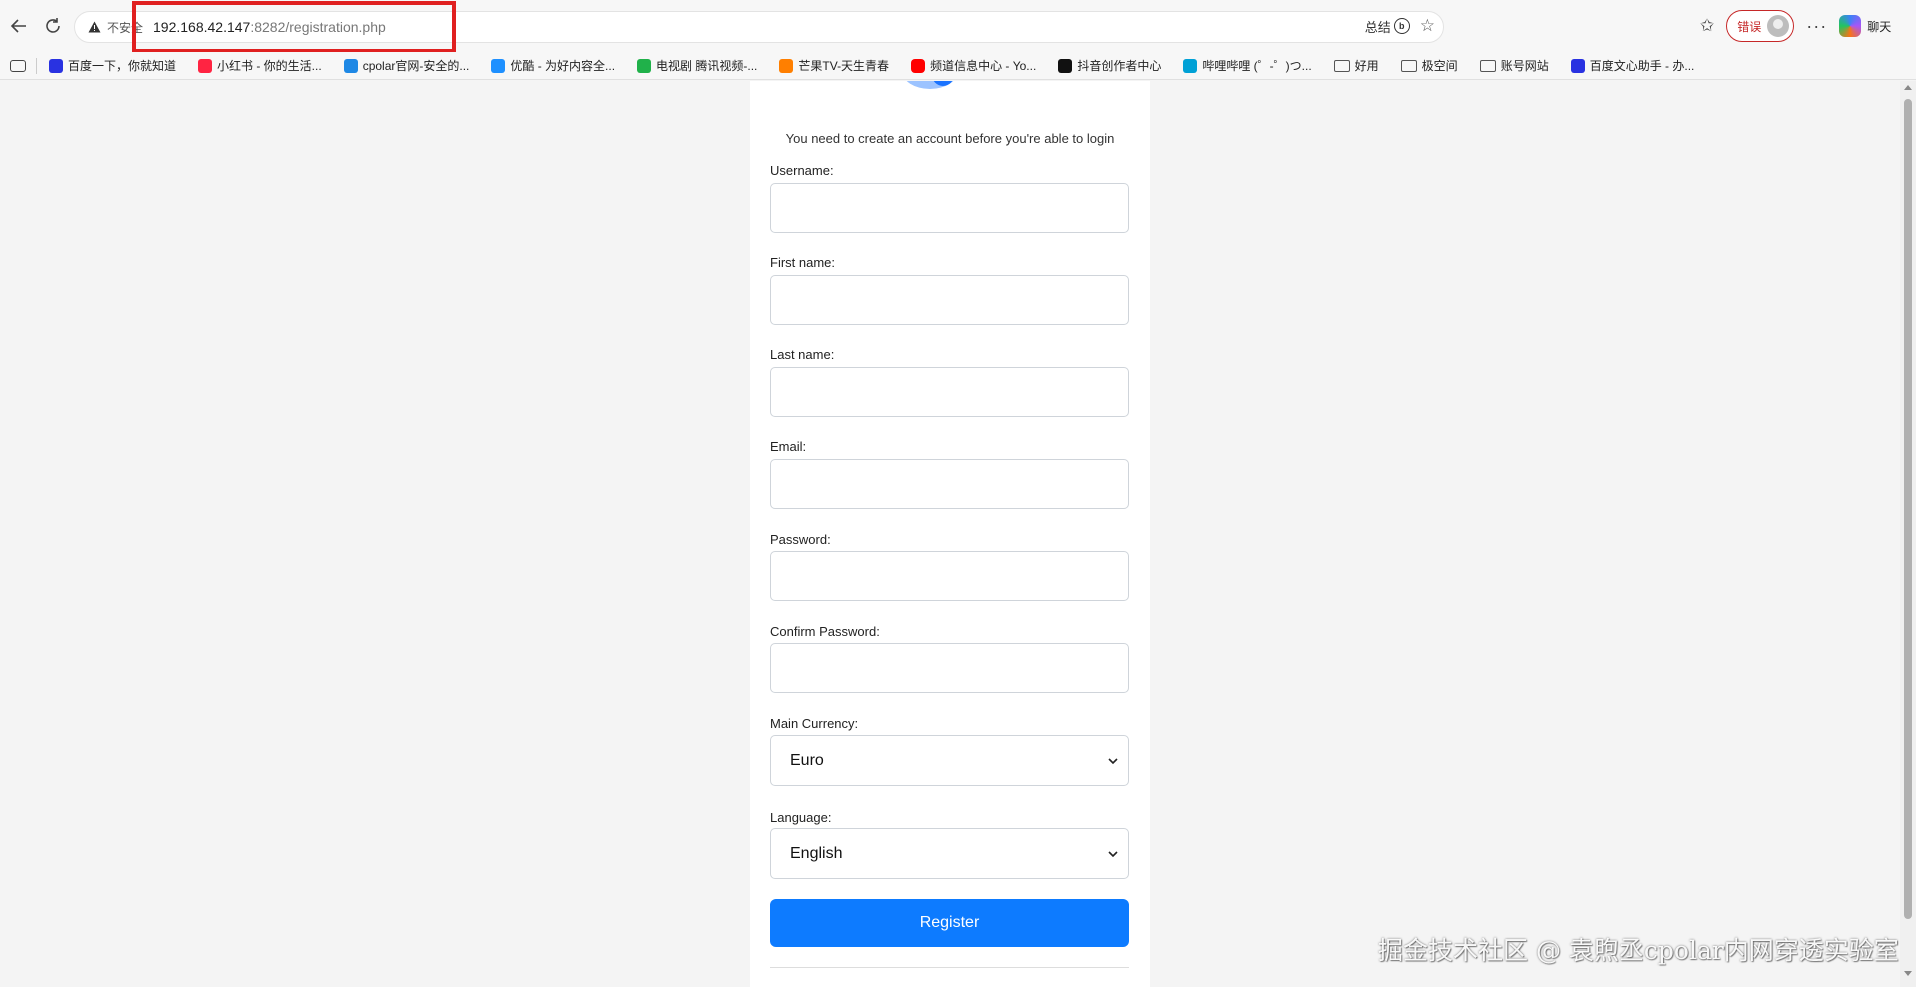  I want to click on bookmark-label: 极空间, so click(1439, 66).